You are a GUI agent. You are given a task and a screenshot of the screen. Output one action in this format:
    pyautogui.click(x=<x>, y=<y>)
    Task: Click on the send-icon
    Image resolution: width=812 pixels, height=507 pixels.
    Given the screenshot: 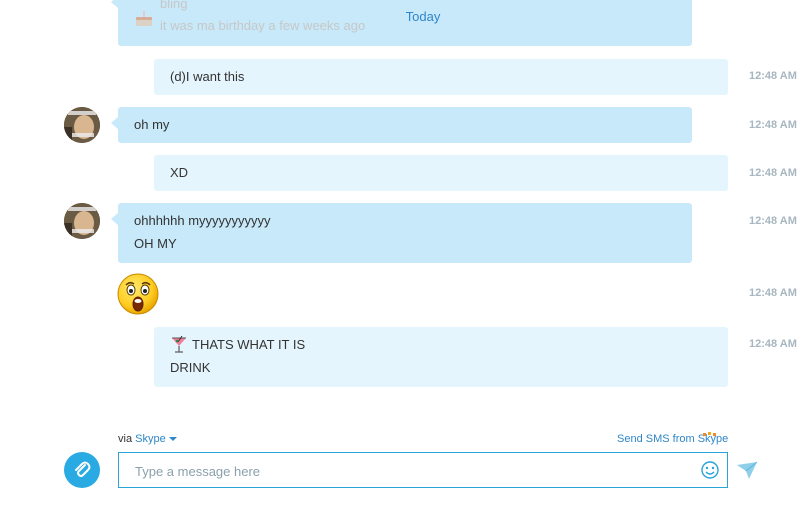 What is the action you would take?
    pyautogui.click(x=747, y=470)
    